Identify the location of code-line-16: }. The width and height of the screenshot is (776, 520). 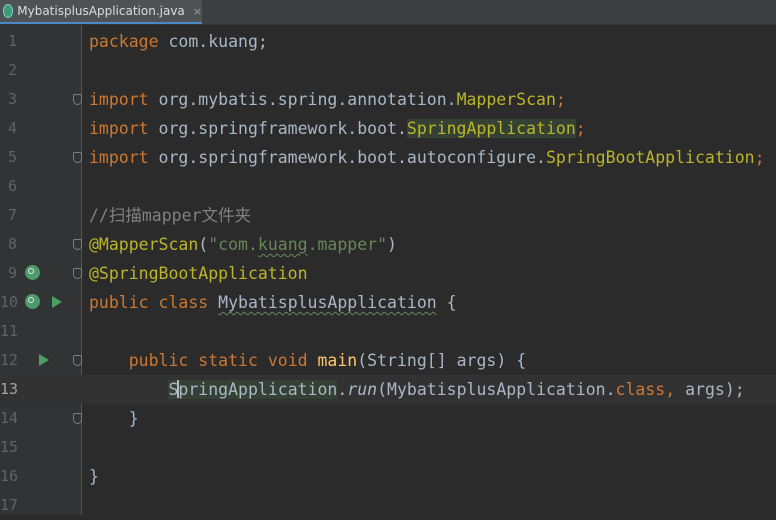
(429, 476).